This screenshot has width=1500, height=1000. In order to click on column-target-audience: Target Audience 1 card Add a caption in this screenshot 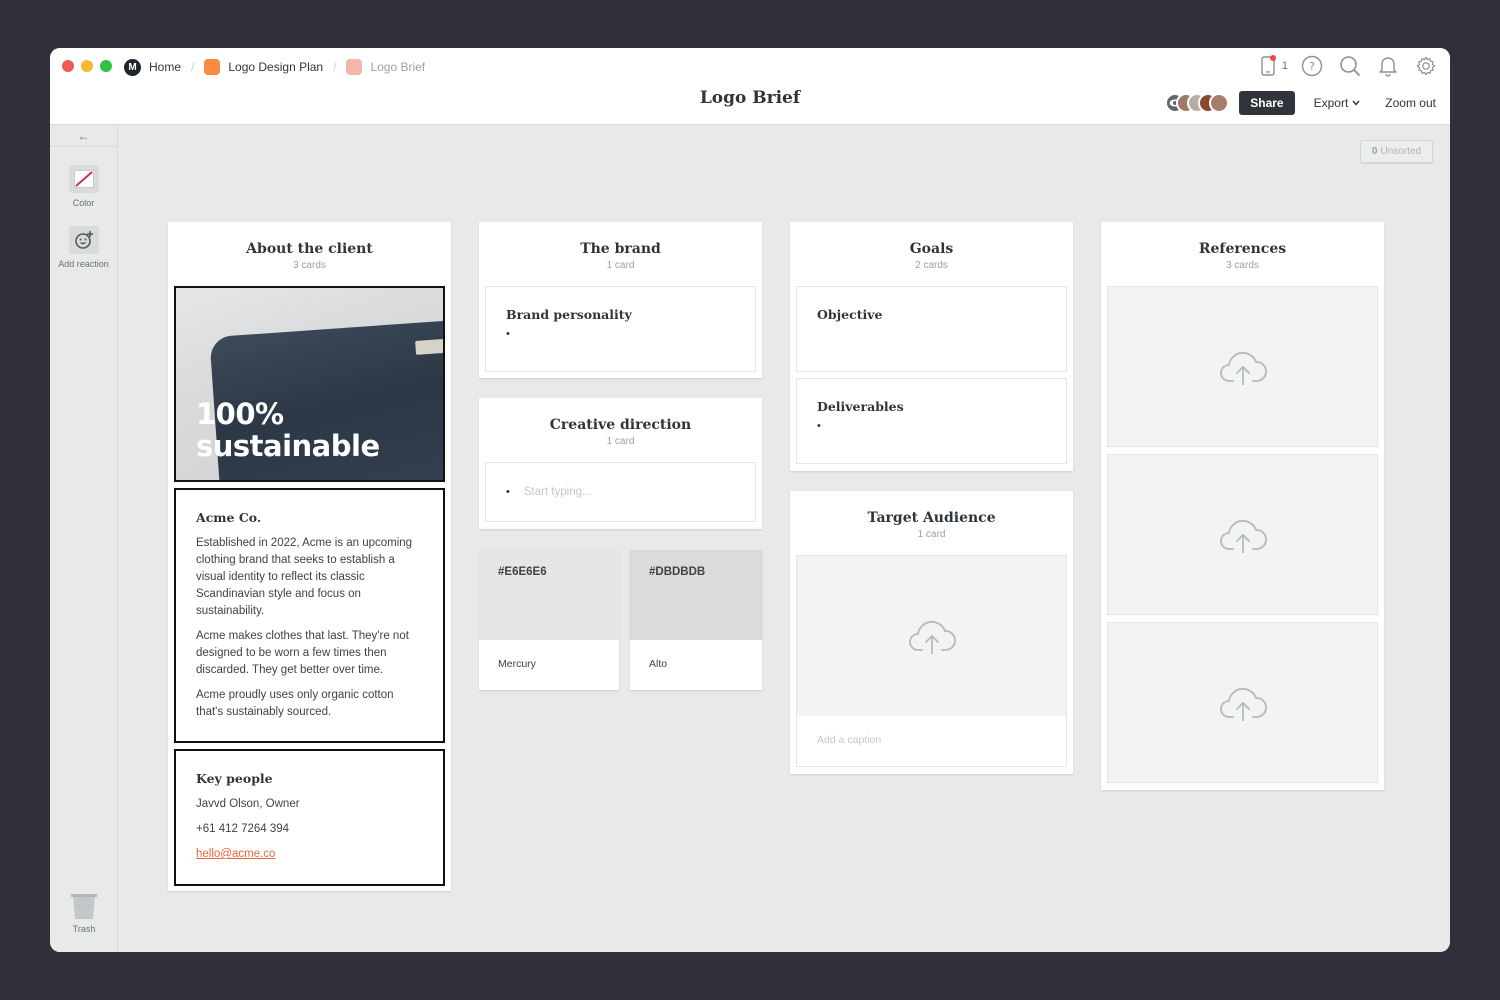, I will do `click(931, 632)`.